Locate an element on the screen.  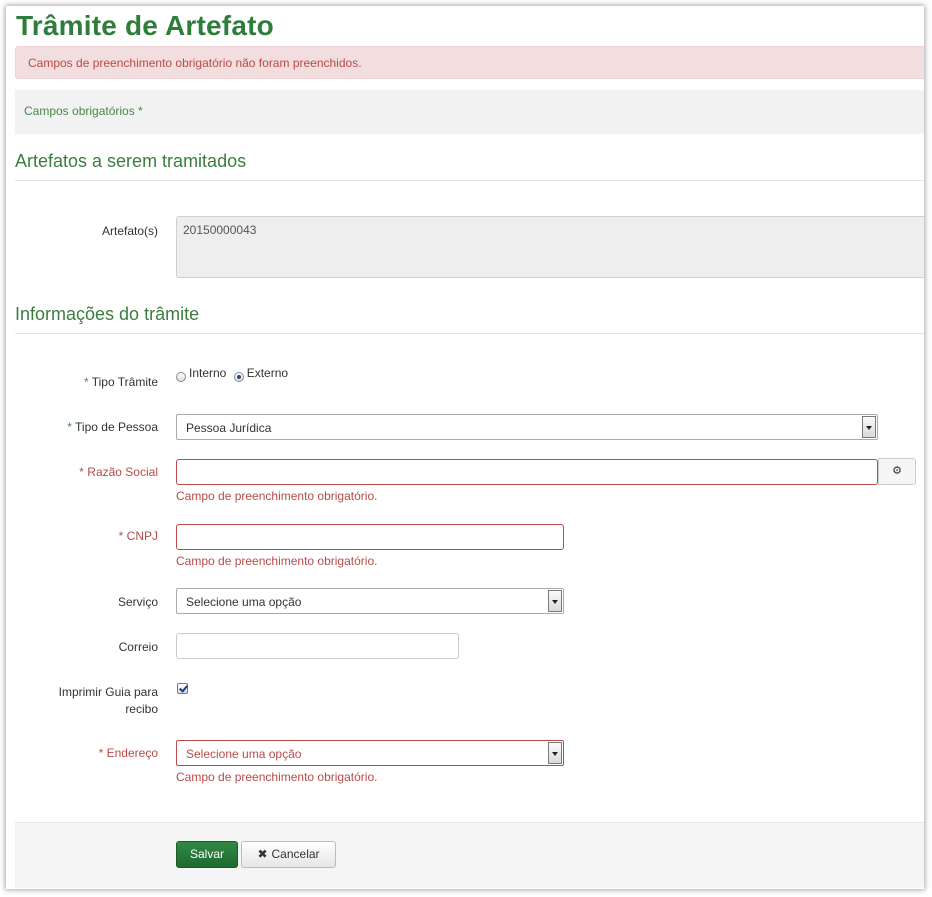
imprimir-guia-checkbox is located at coordinates (182, 688).